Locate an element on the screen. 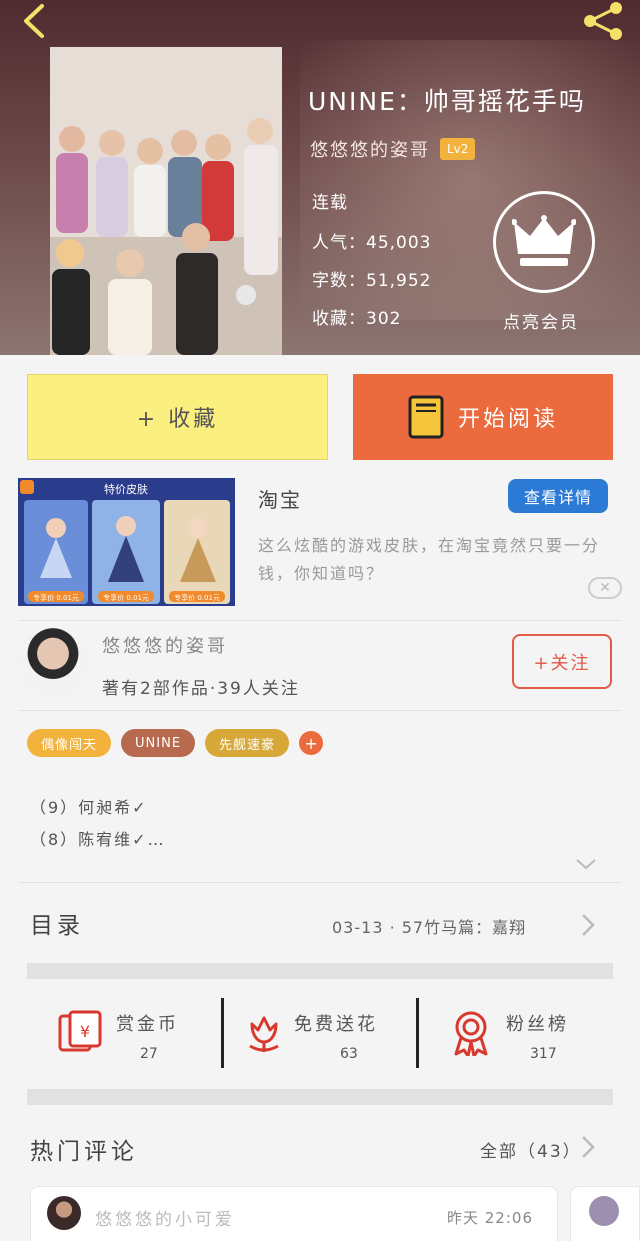 Image resolution: width=640 pixels, height=1241 pixels. share-icon is located at coordinates (603, 21).